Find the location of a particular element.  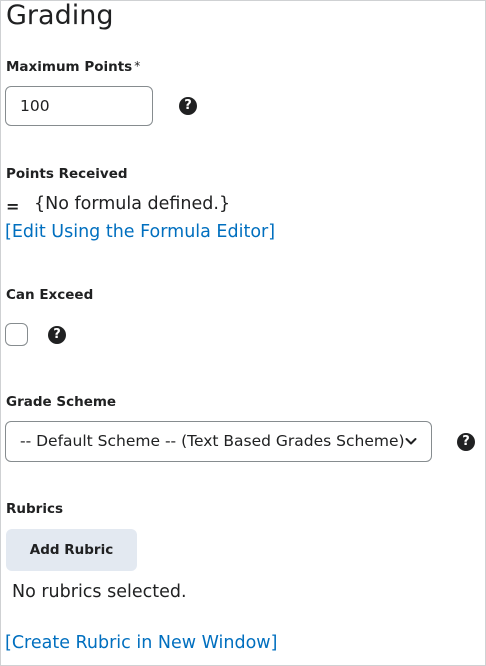

required-asterisk: * is located at coordinates (137, 66).